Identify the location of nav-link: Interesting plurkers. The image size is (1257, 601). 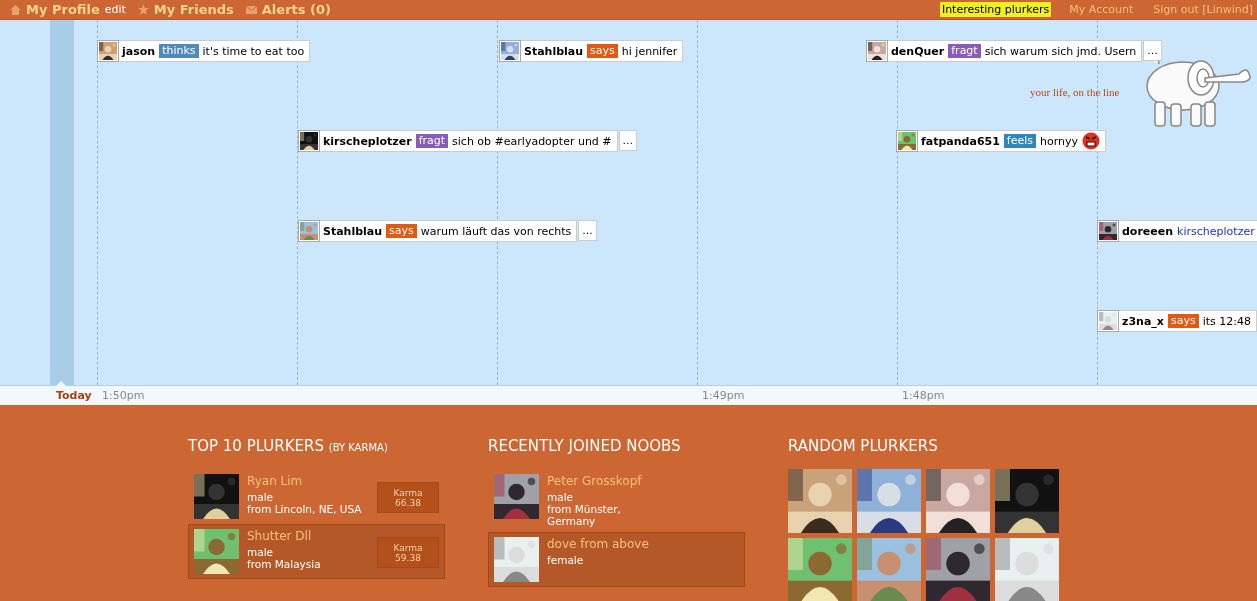
(995, 9).